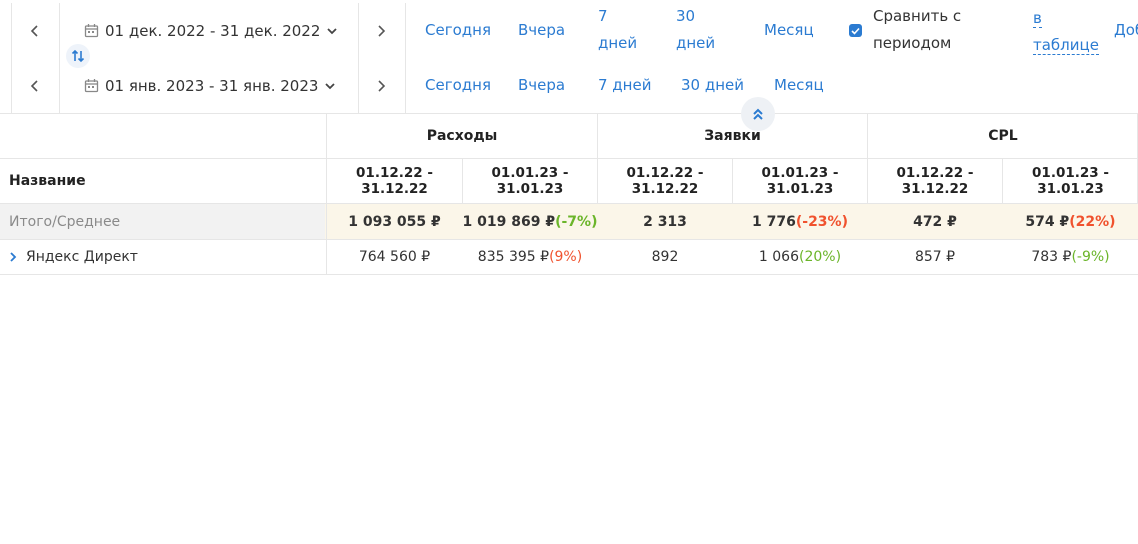 Image resolution: width=1138 pixels, height=544 pixels. I want to click on date-range-picker: 01 дек. 2022 - 31 дек. 2022, so click(214, 30).